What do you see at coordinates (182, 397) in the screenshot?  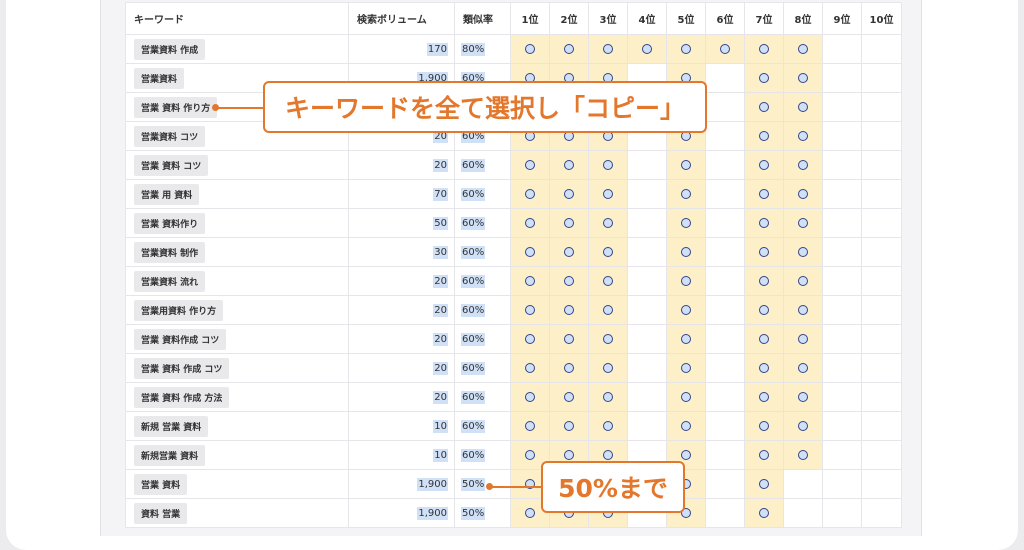 I see `keyword-tag: 営業 資料 作成 方法` at bounding box center [182, 397].